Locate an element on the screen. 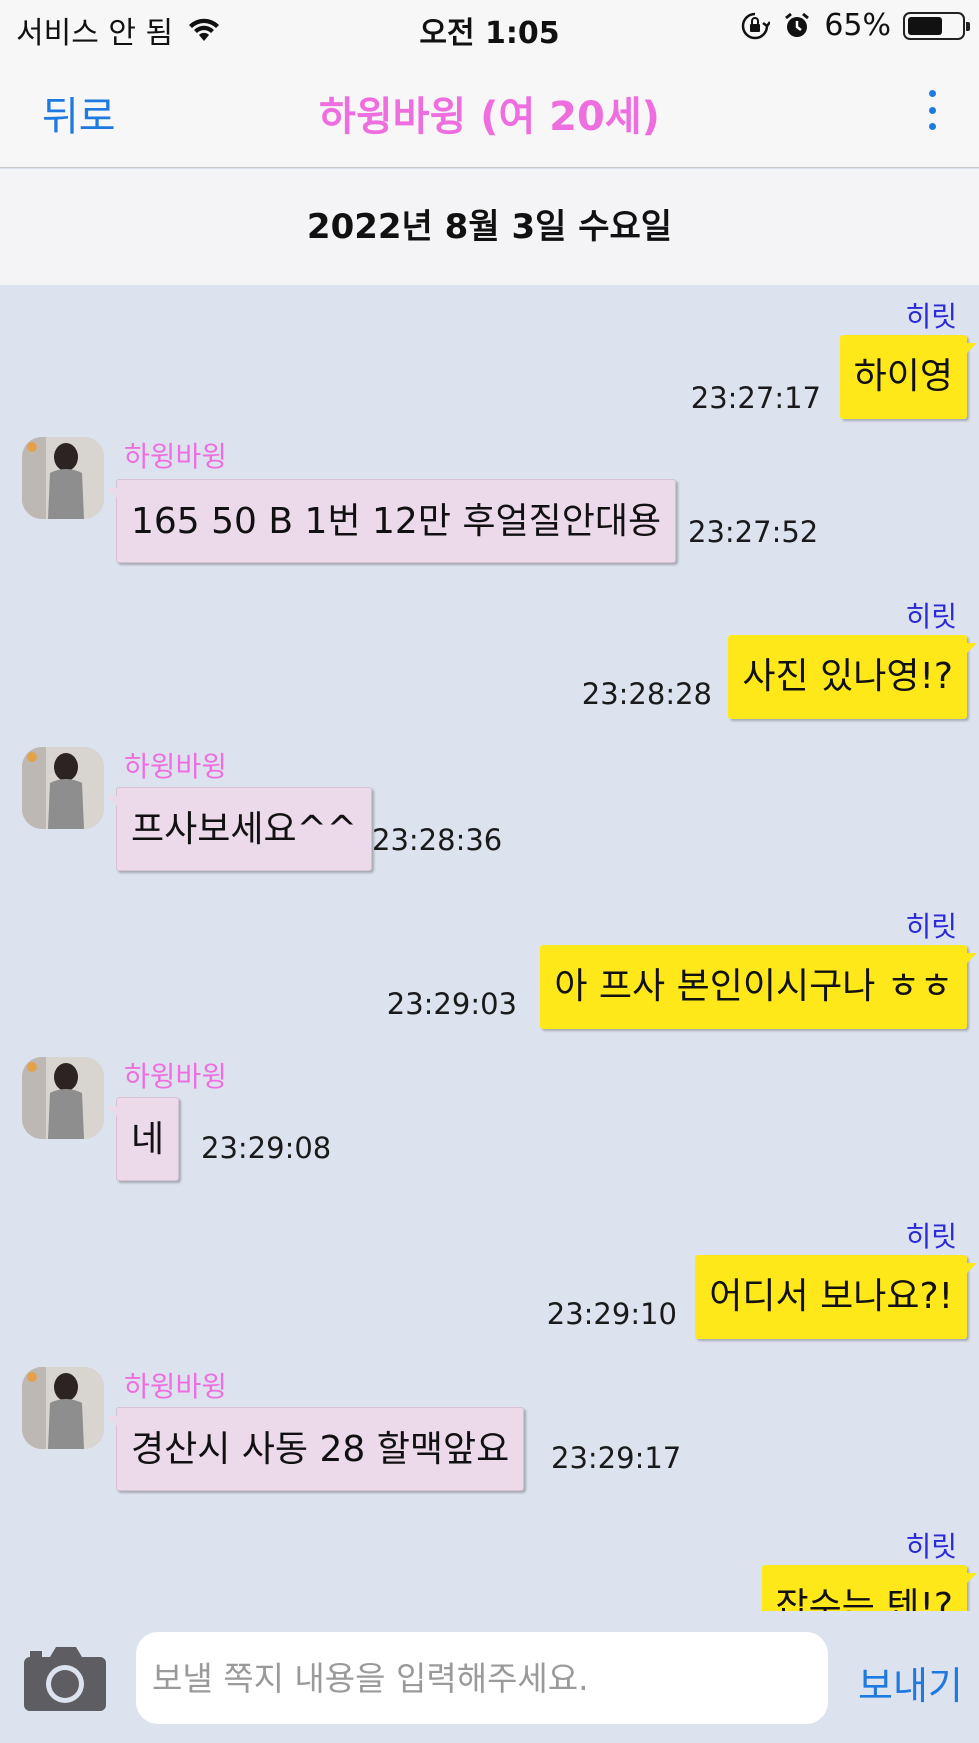 The height and width of the screenshot is (1743, 979). battery-percent: 65% is located at coordinates (857, 25).